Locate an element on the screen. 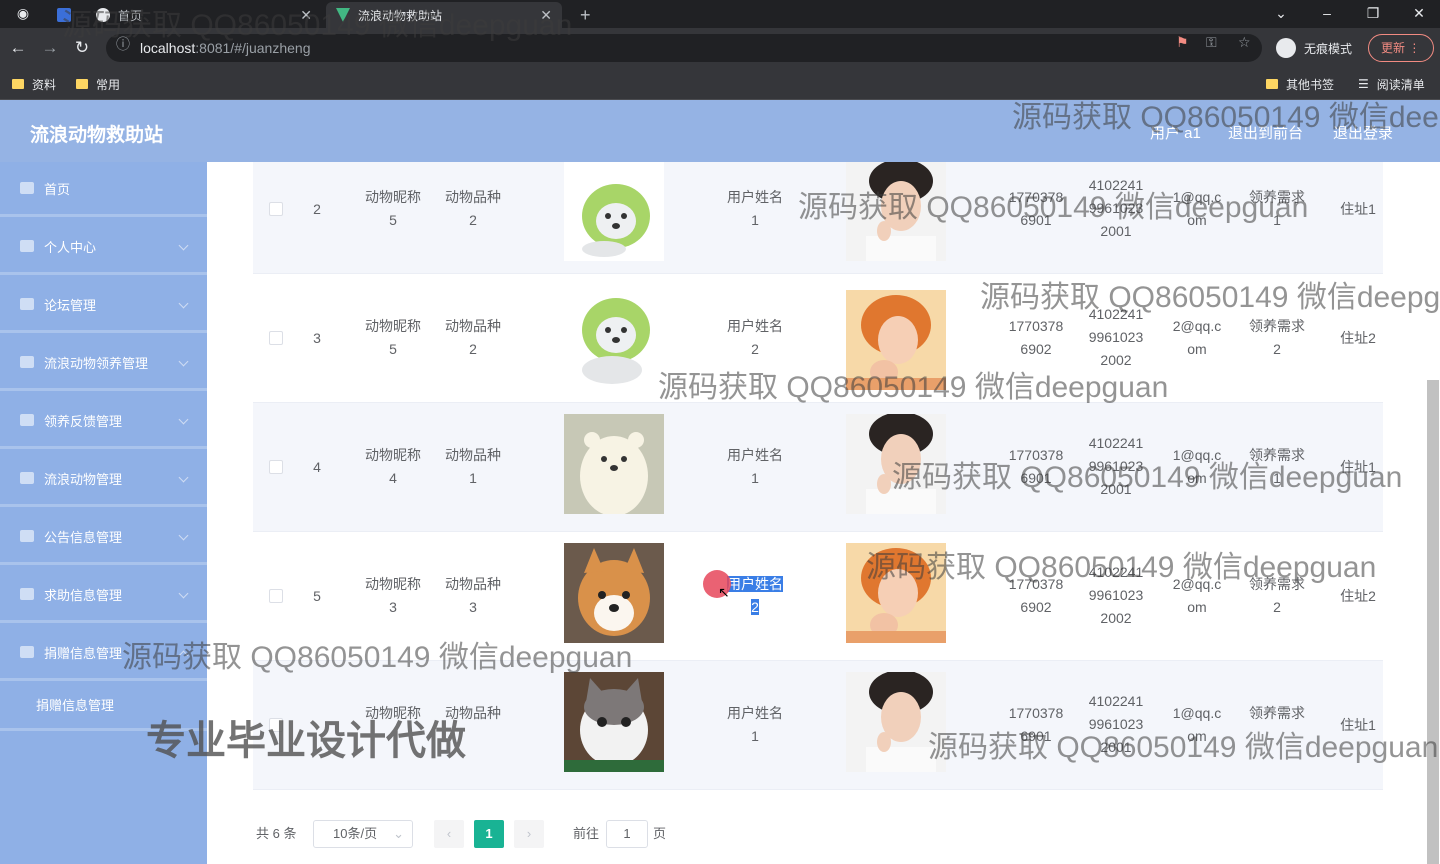 This screenshot has width=1440, height=864. permissions-icon: ⚑ is located at coordinates (1182, 42).